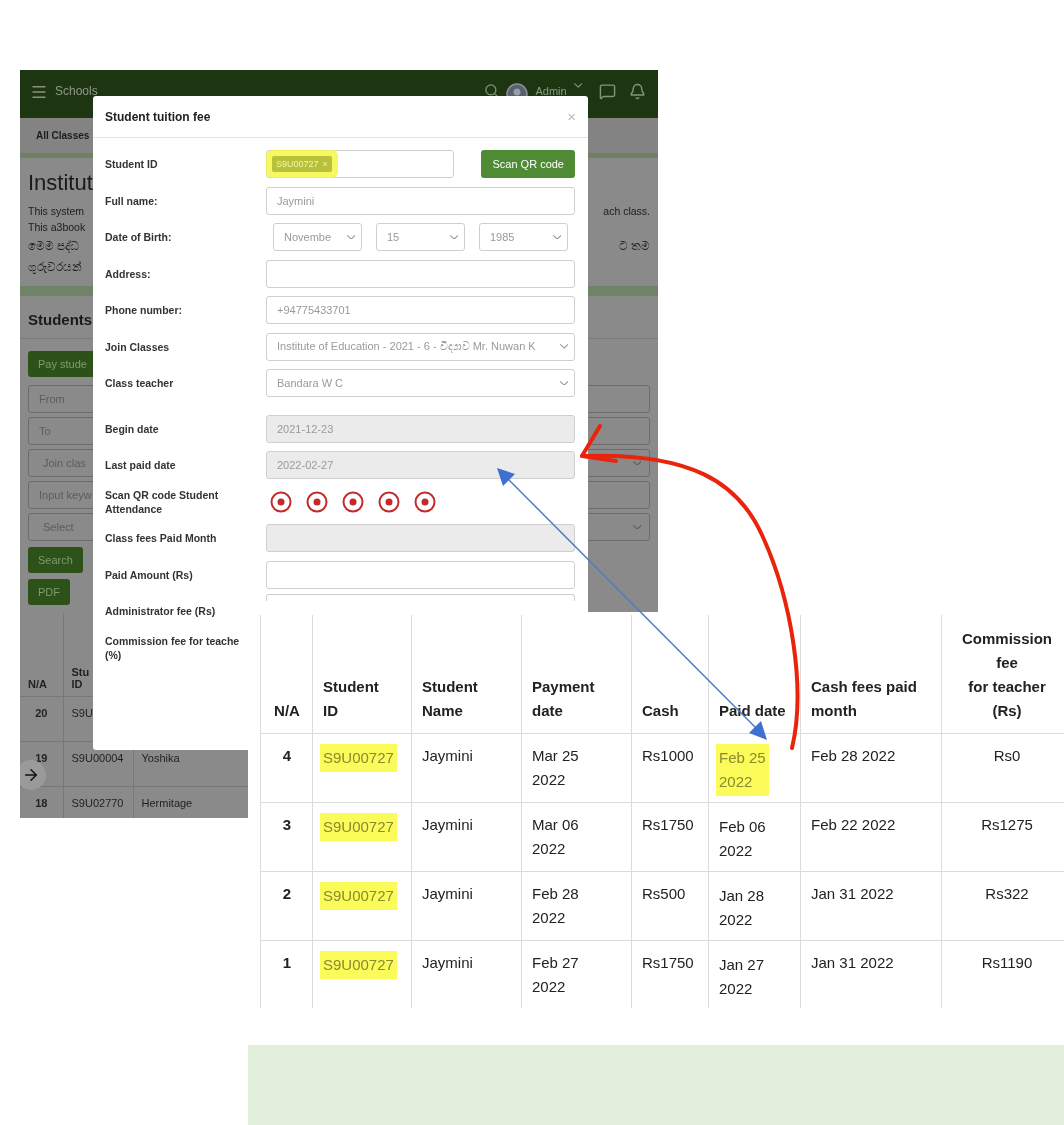  I want to click on input-field: 2022-02-27, so click(420, 465).